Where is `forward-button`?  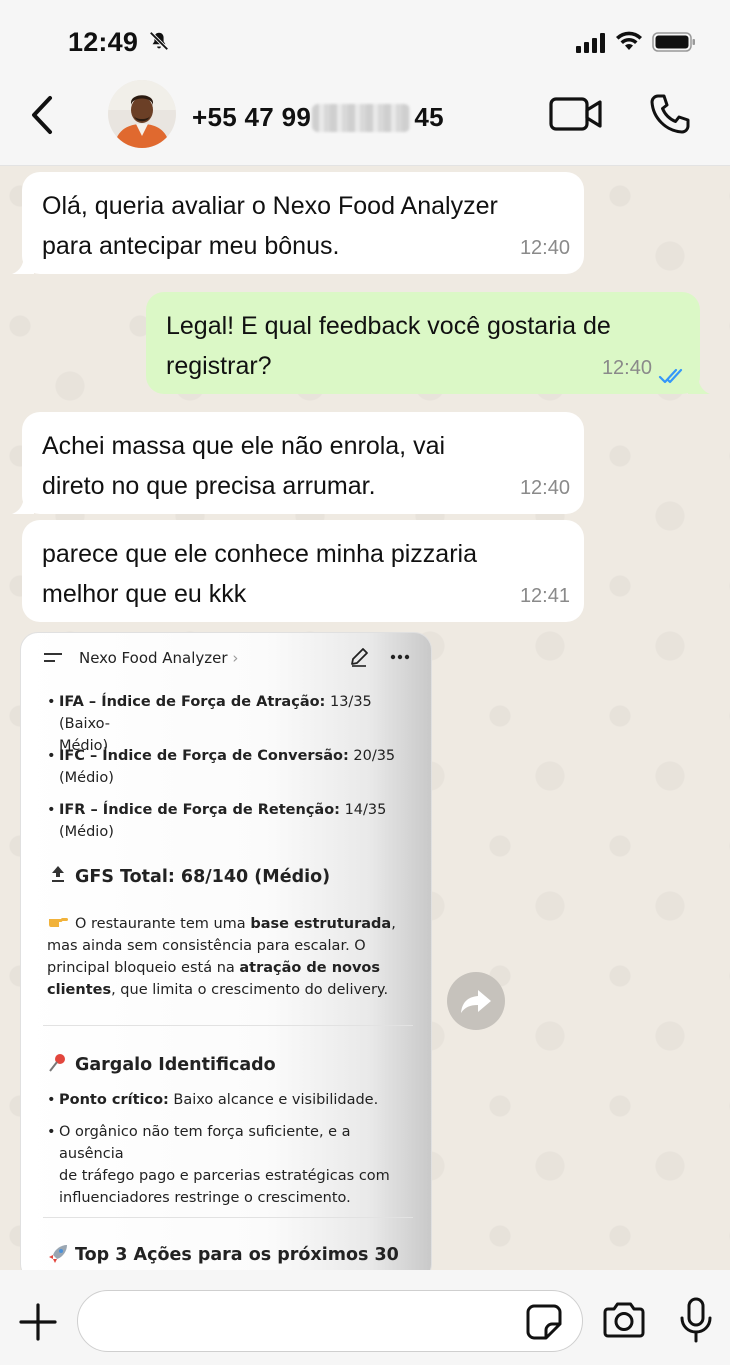
forward-button is located at coordinates (476, 1001).